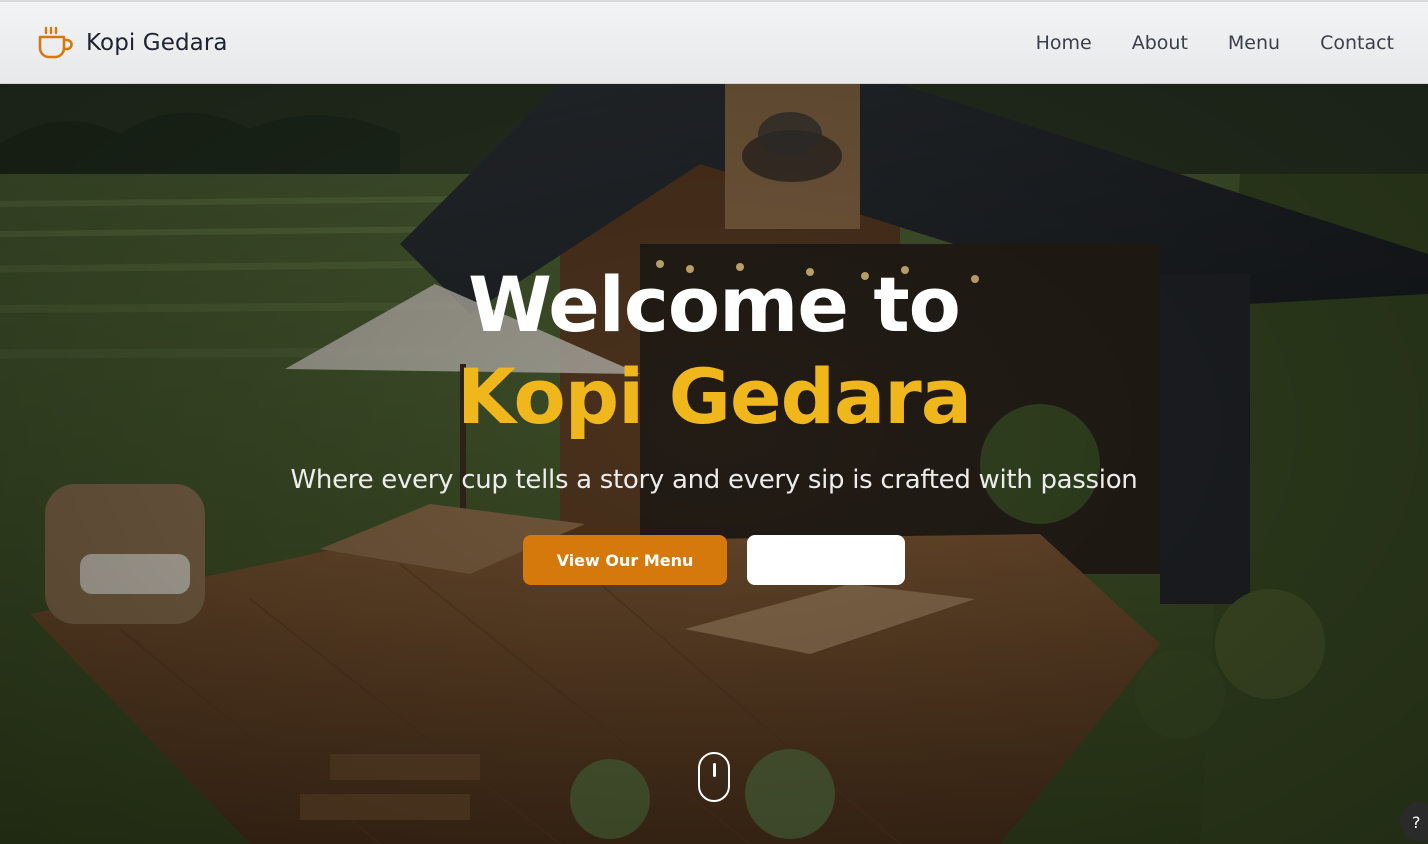 The image size is (1428, 844). I want to click on mouse-scroll-icon, so click(714, 777).